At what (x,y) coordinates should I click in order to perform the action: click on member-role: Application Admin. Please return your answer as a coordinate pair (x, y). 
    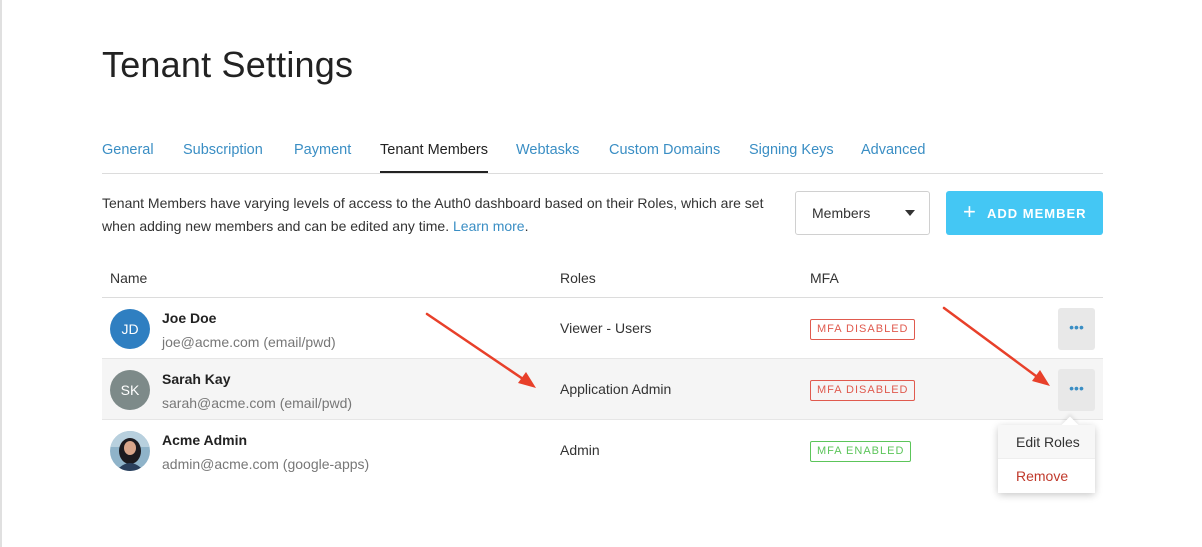
    Looking at the image, I should click on (616, 389).